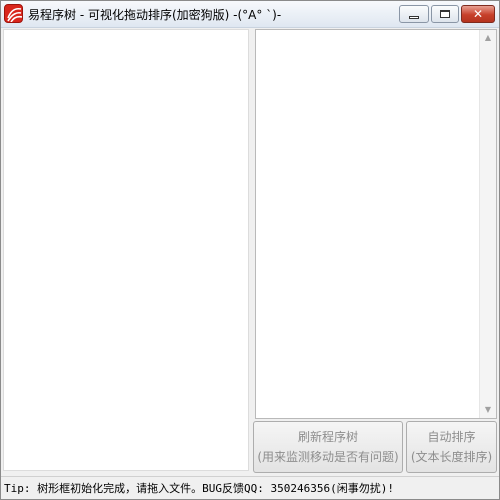 The width and height of the screenshot is (500, 500). Describe the element at coordinates (328, 457) in the screenshot. I see `refresh-button-sublabel: (用来监测移动是否有问题)` at that location.